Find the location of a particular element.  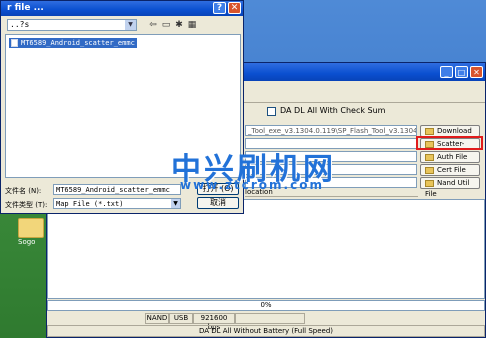

look-in-select: ..?s is located at coordinates (72, 25).